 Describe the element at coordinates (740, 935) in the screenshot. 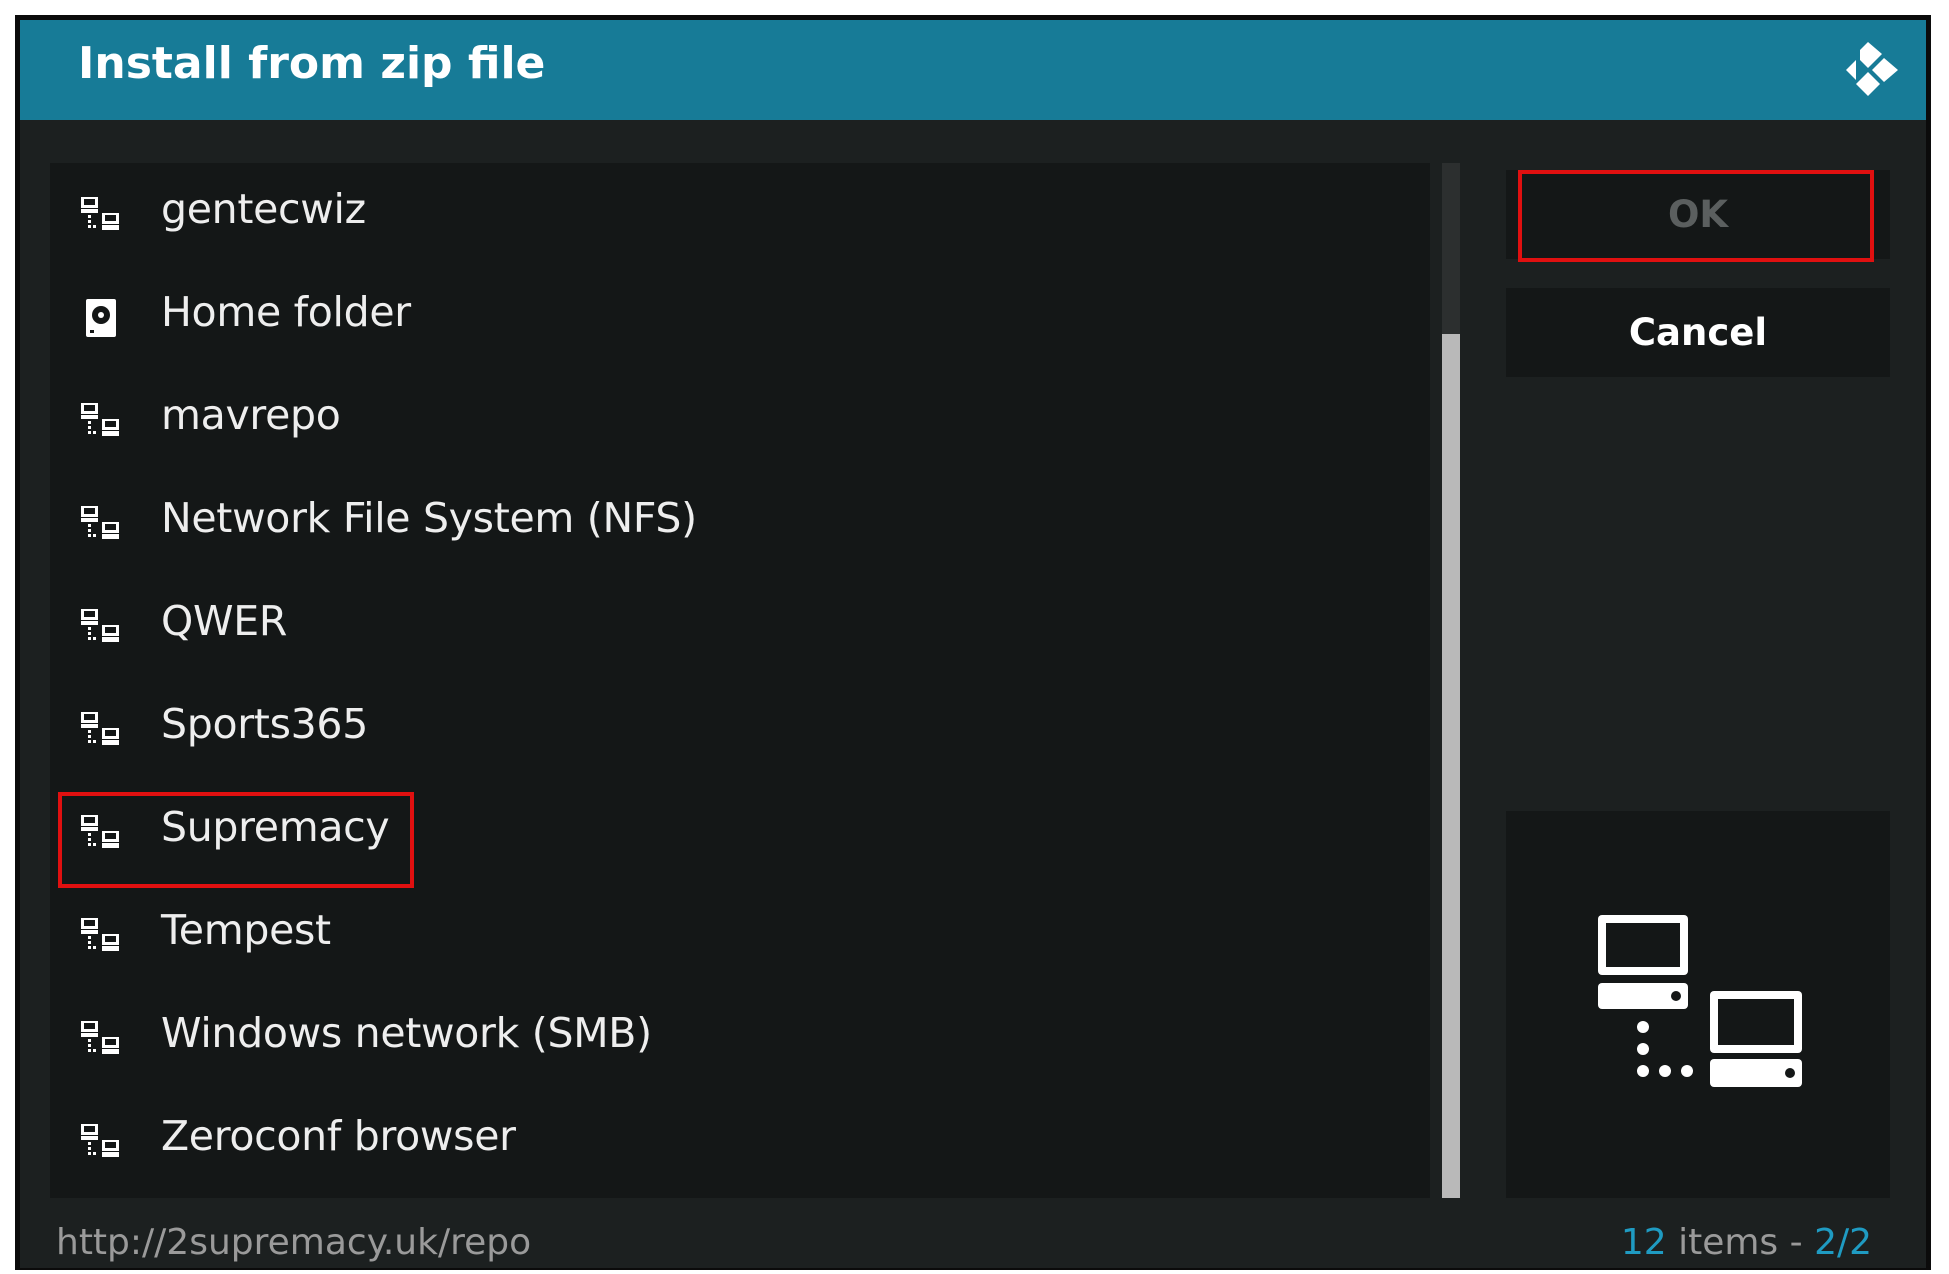

I see `list-item: Tempest` at that location.